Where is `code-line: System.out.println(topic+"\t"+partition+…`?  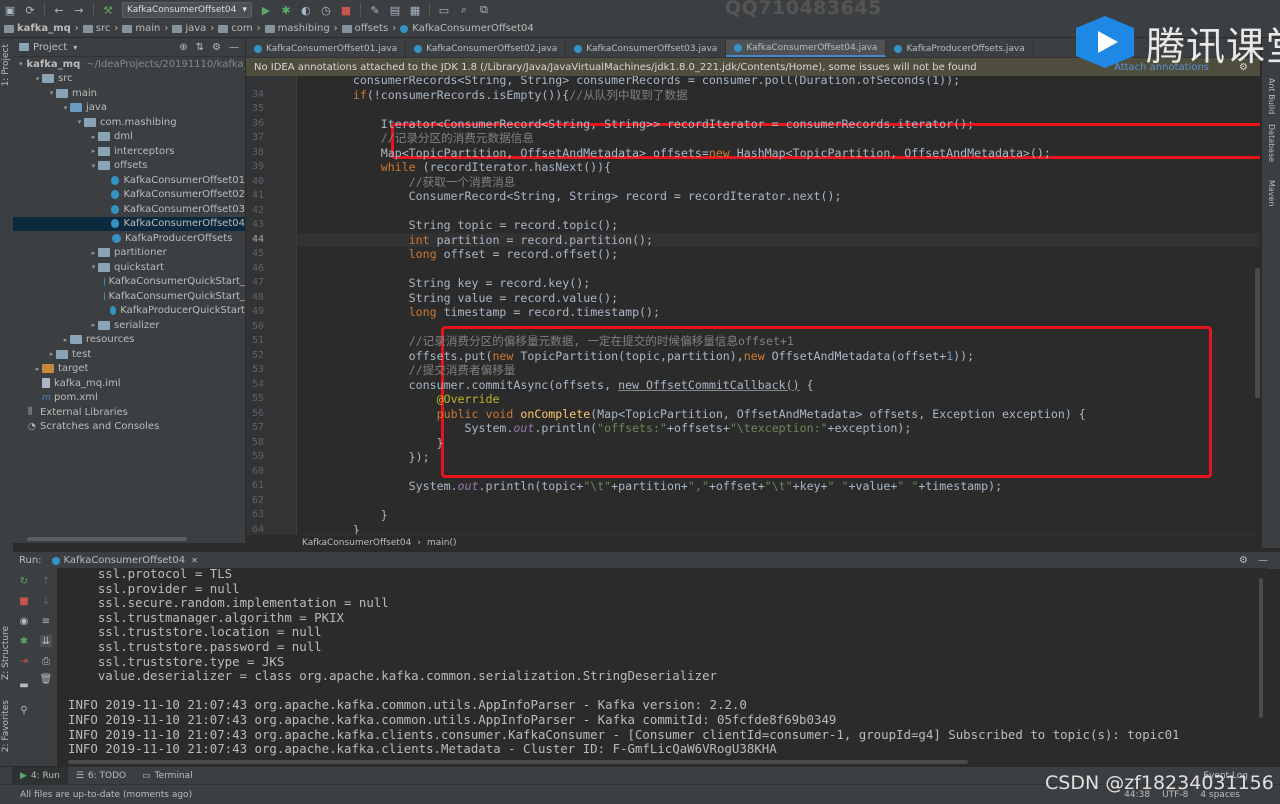 code-line: System.out.println(topic+"\t"+partition+… is located at coordinates (649, 486).